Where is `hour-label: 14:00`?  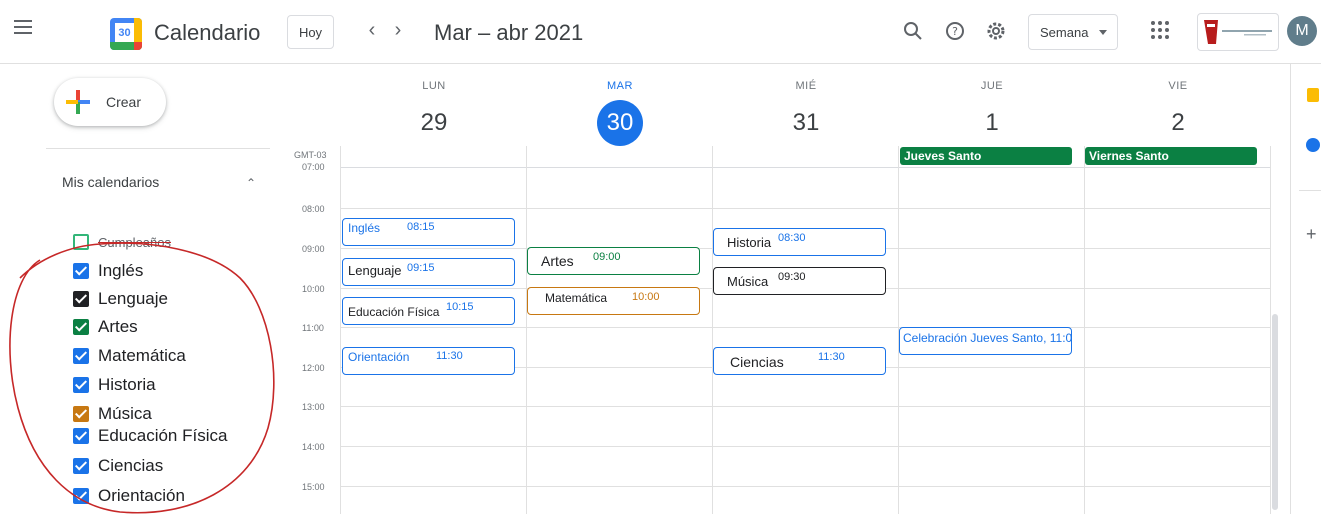 hour-label: 14:00 is located at coordinates (313, 447).